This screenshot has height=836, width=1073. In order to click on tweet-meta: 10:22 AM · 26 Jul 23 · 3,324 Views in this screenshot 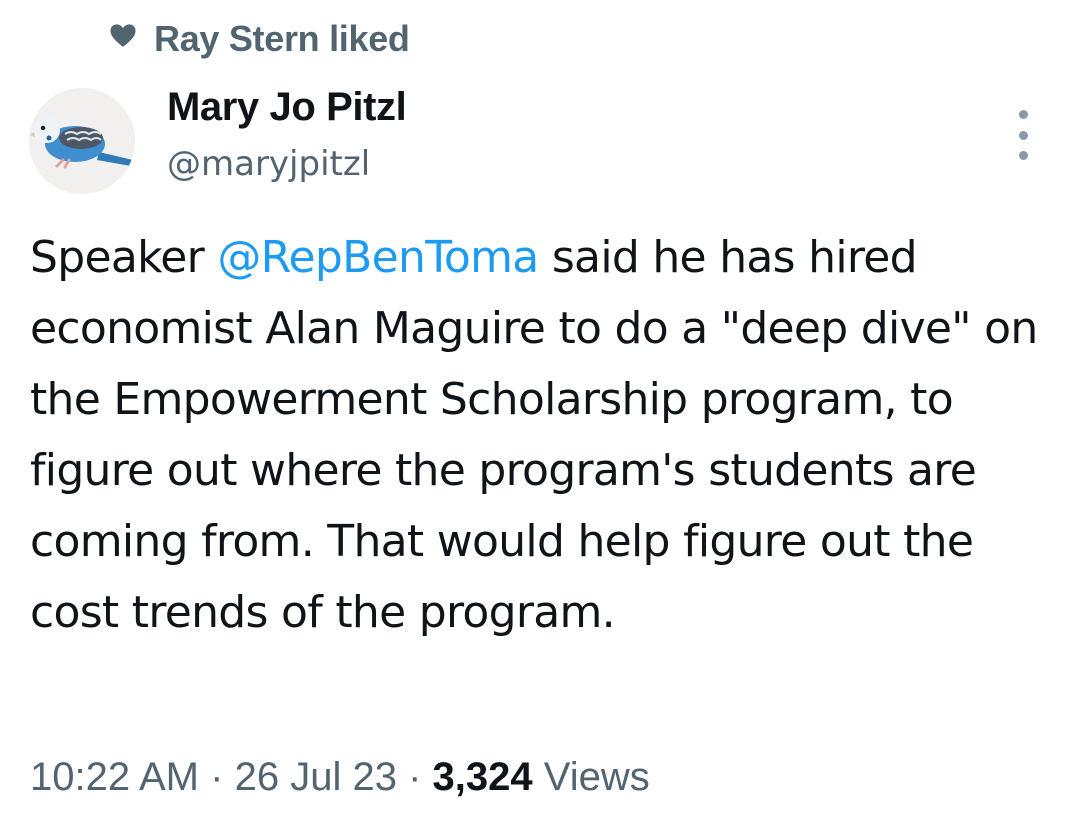, I will do `click(340, 777)`.